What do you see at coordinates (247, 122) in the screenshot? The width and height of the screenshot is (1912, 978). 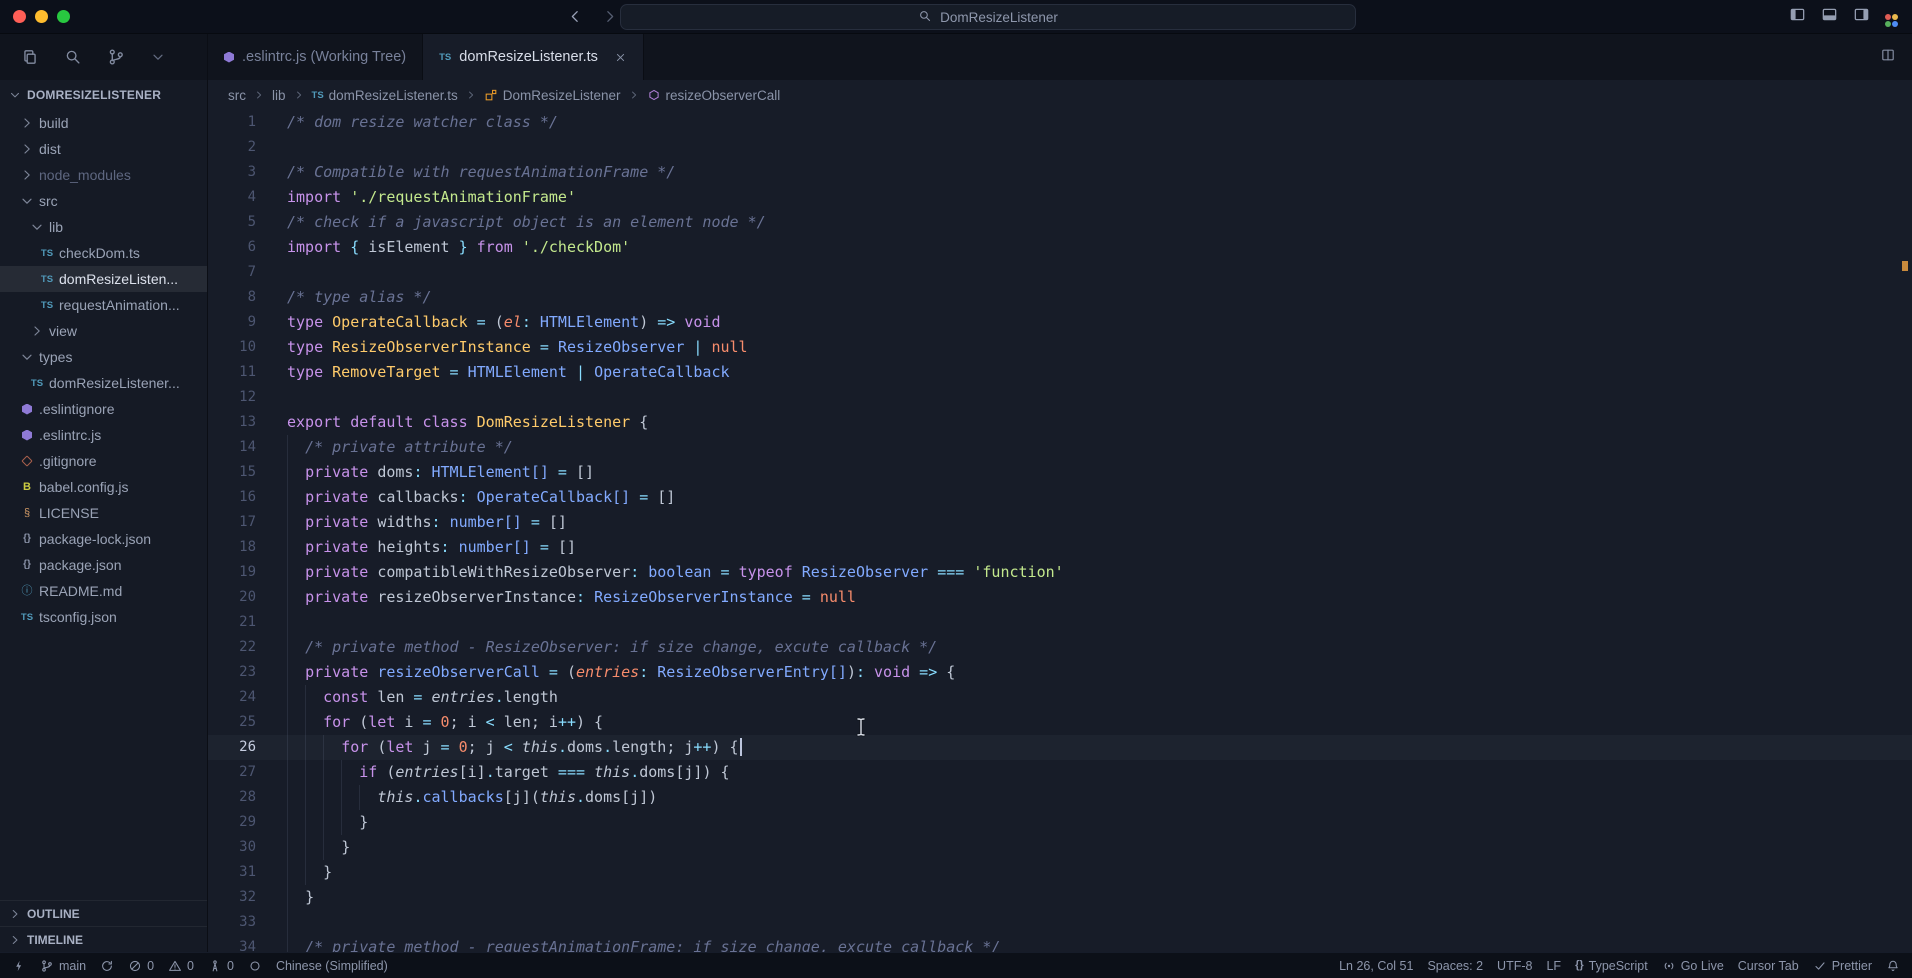 I see `line-number: 1` at bounding box center [247, 122].